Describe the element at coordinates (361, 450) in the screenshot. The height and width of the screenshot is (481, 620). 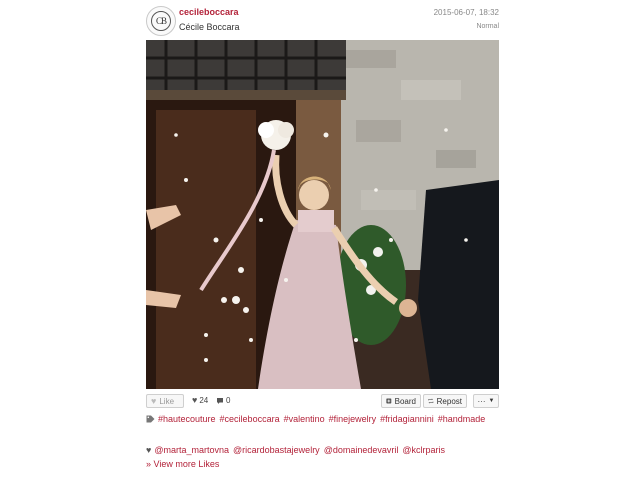
I see `liker-link: @domainedevavril` at that location.